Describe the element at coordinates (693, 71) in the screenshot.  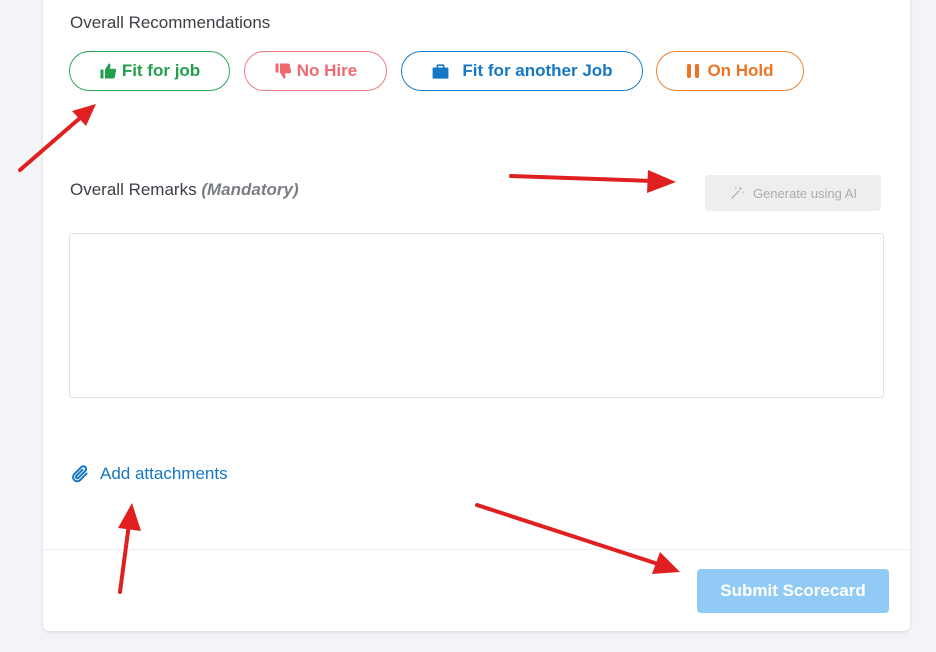
I see `pause-icon` at that location.